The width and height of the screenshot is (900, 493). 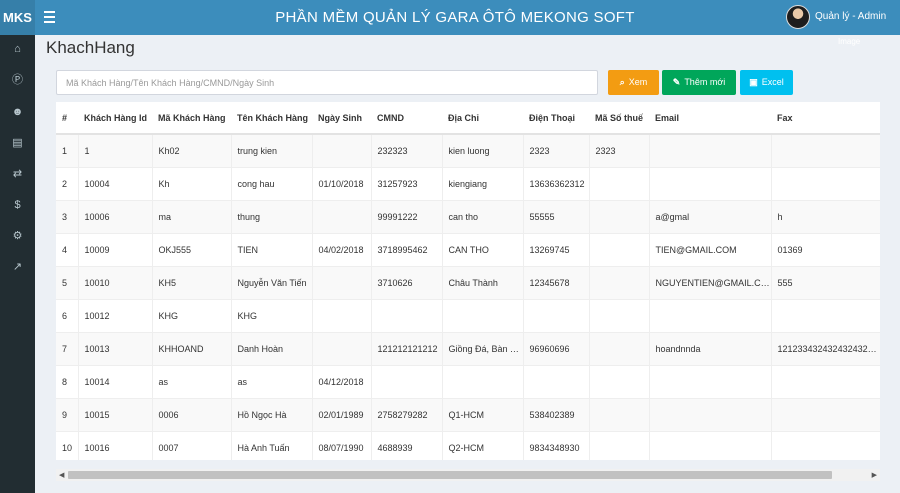 What do you see at coordinates (191, 118) in the screenshot?
I see `column-header: Mã Khách Hàng` at bounding box center [191, 118].